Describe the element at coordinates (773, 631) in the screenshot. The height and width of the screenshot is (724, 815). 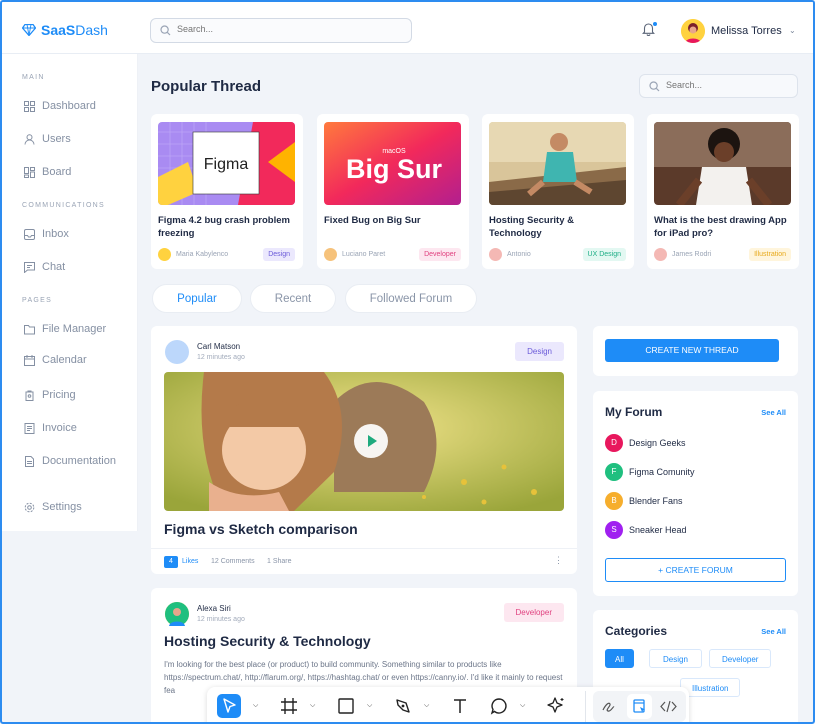
I see `categories-see-all: See All` at that location.